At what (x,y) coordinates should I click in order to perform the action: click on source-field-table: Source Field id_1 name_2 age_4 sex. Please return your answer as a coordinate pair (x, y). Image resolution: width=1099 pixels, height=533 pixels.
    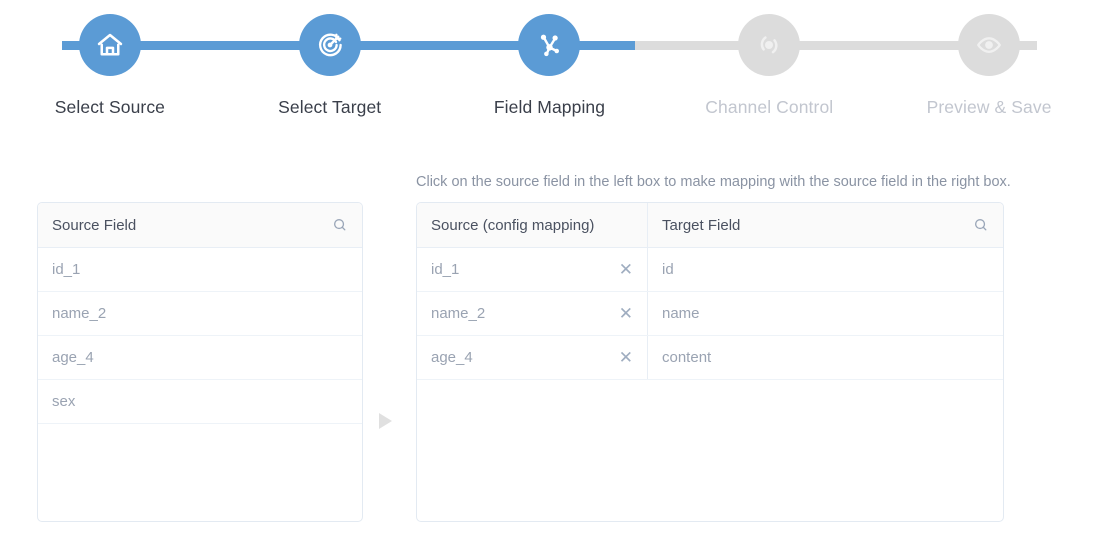
    Looking at the image, I should click on (200, 313).